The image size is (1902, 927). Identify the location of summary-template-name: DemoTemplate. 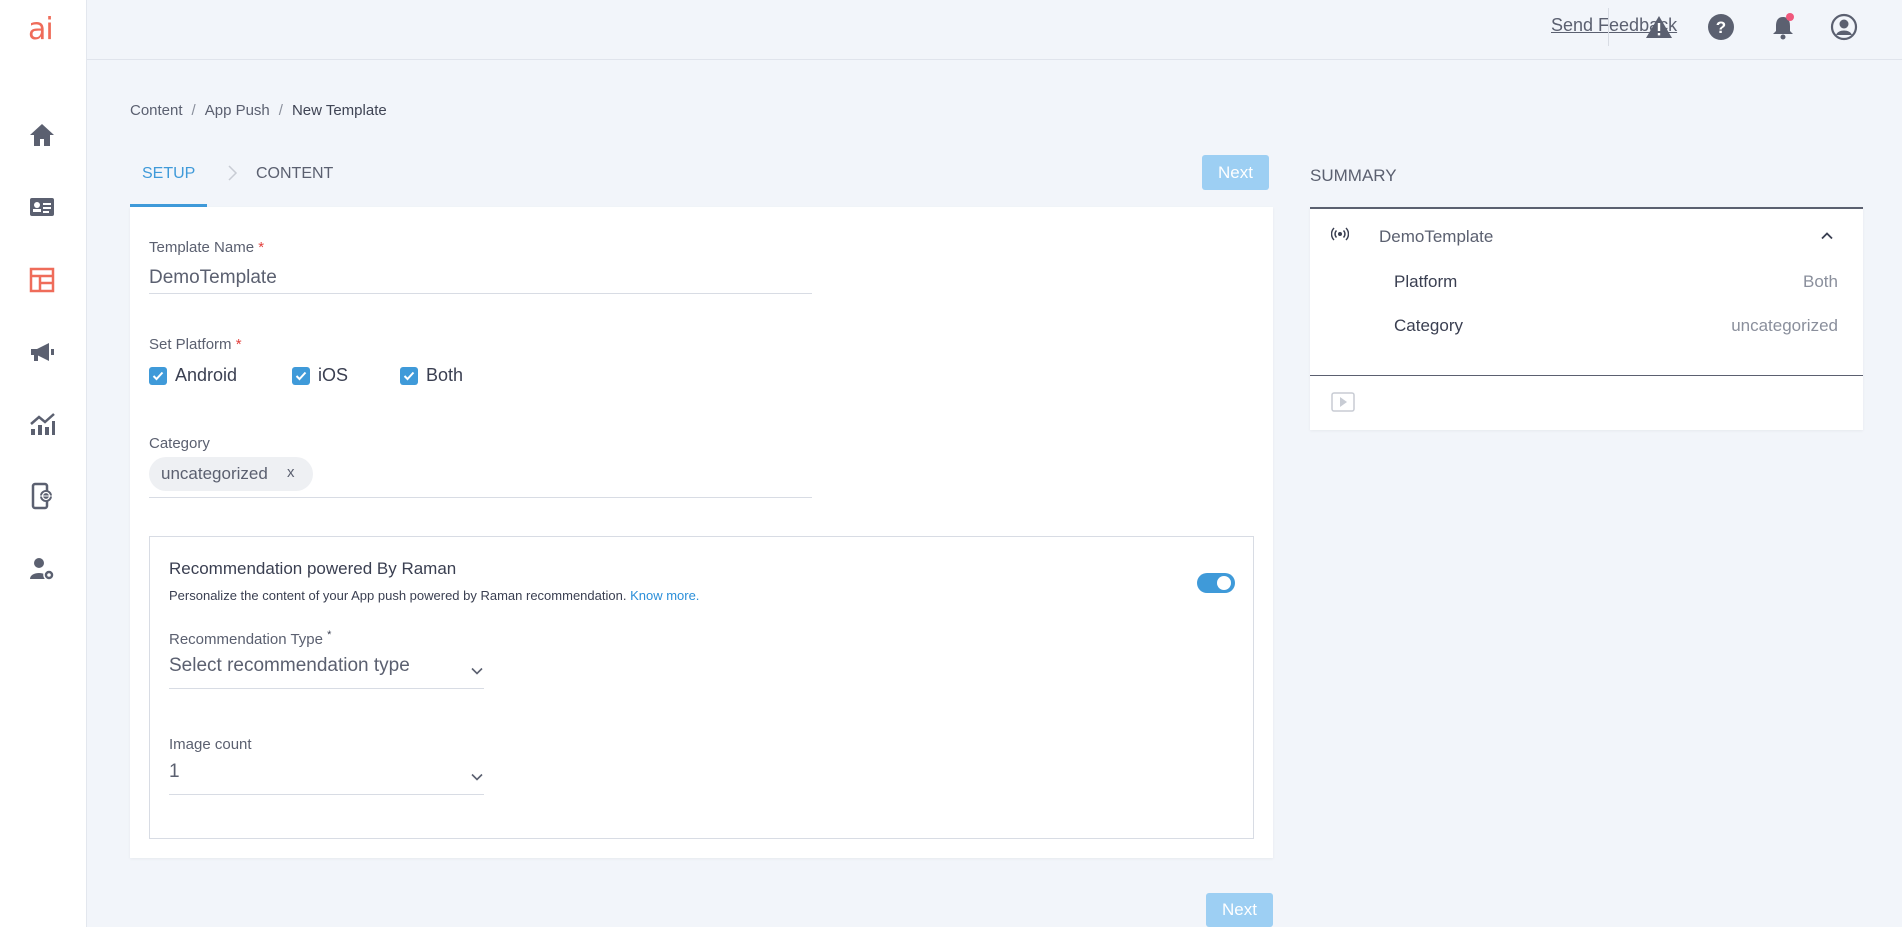
(1436, 236).